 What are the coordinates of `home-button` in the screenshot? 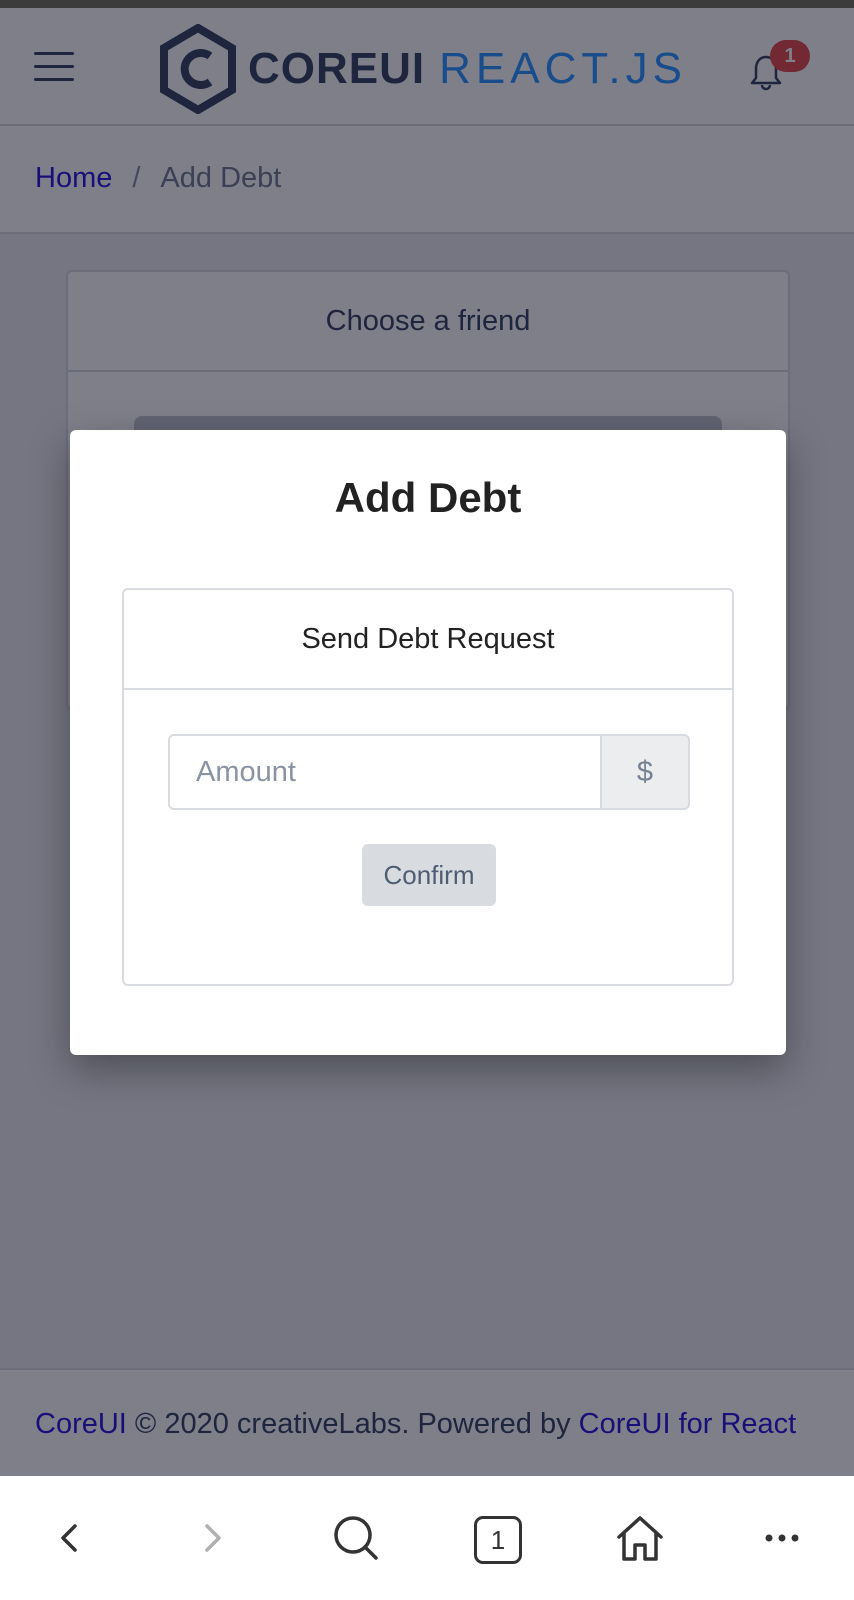 It's located at (640, 1538).